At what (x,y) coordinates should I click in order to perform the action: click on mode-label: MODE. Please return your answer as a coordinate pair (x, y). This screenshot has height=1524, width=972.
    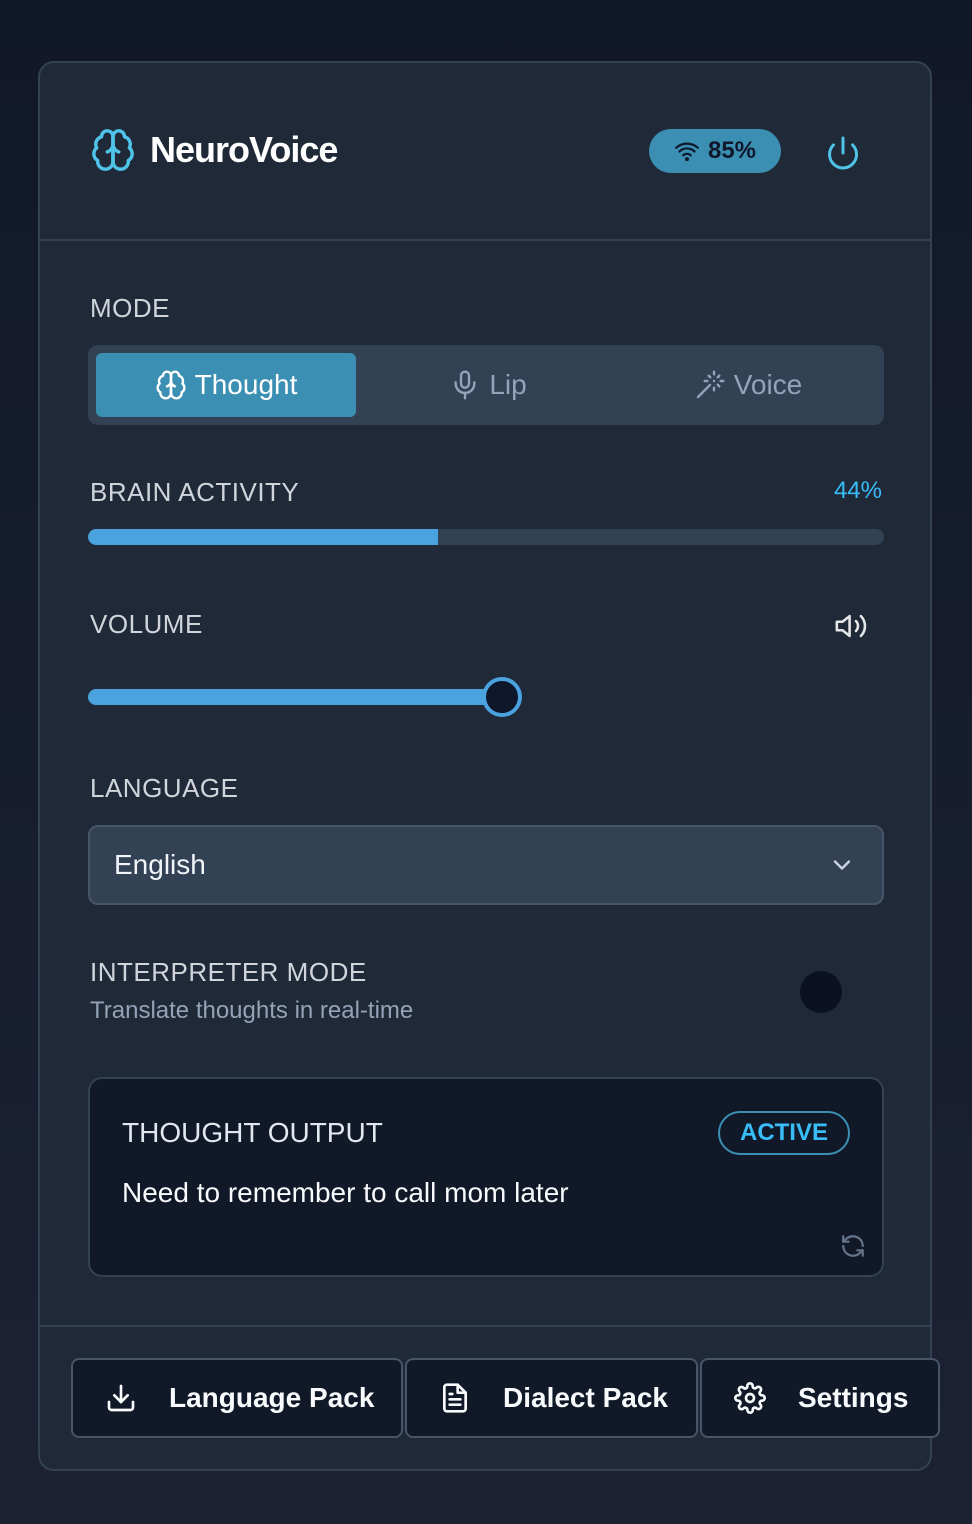
    Looking at the image, I should click on (130, 308).